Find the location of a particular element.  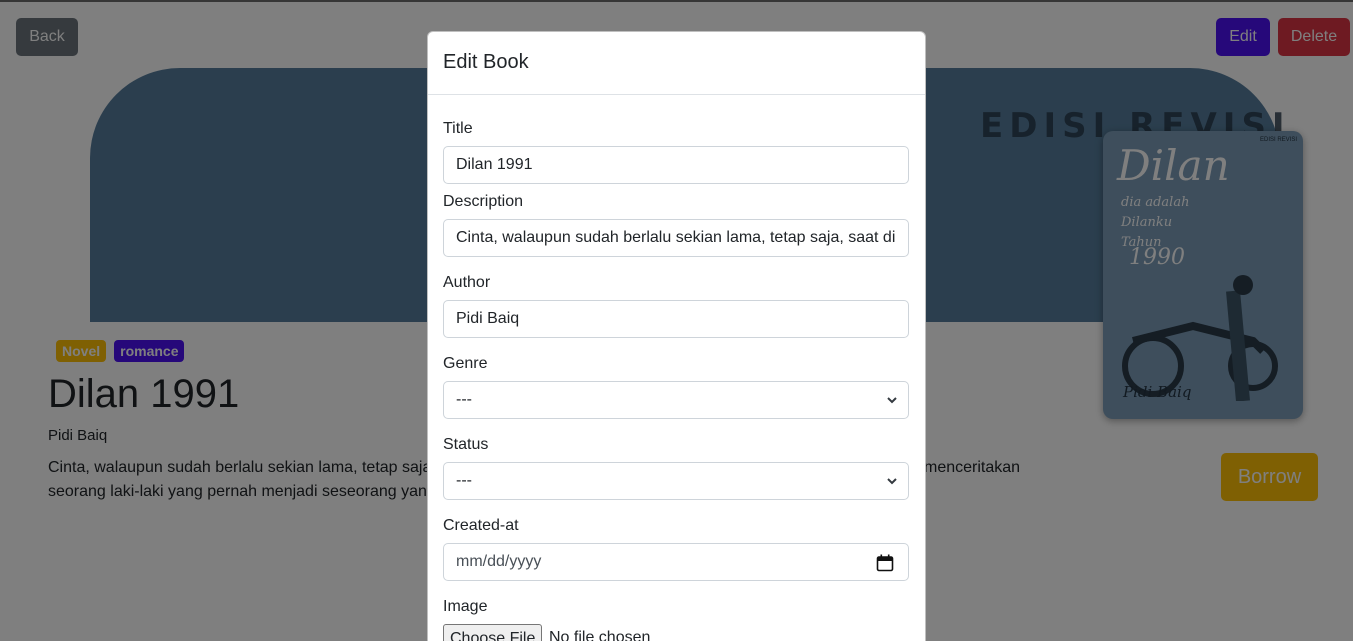

file-status-text: No file chosen is located at coordinates (600, 635).